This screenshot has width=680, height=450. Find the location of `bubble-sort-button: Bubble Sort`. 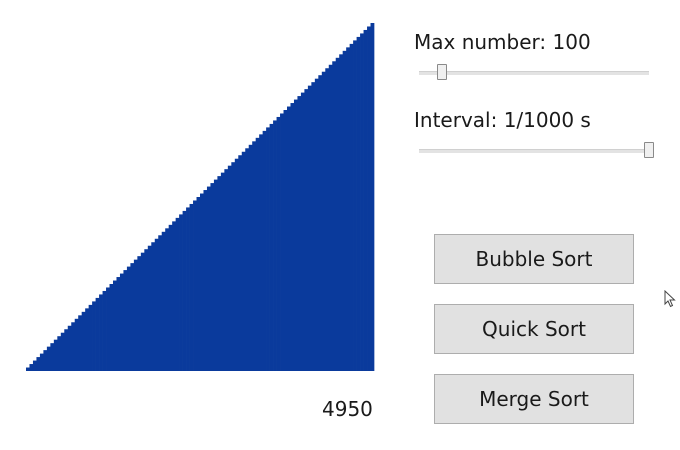

bubble-sort-button: Bubble Sort is located at coordinates (534, 259).